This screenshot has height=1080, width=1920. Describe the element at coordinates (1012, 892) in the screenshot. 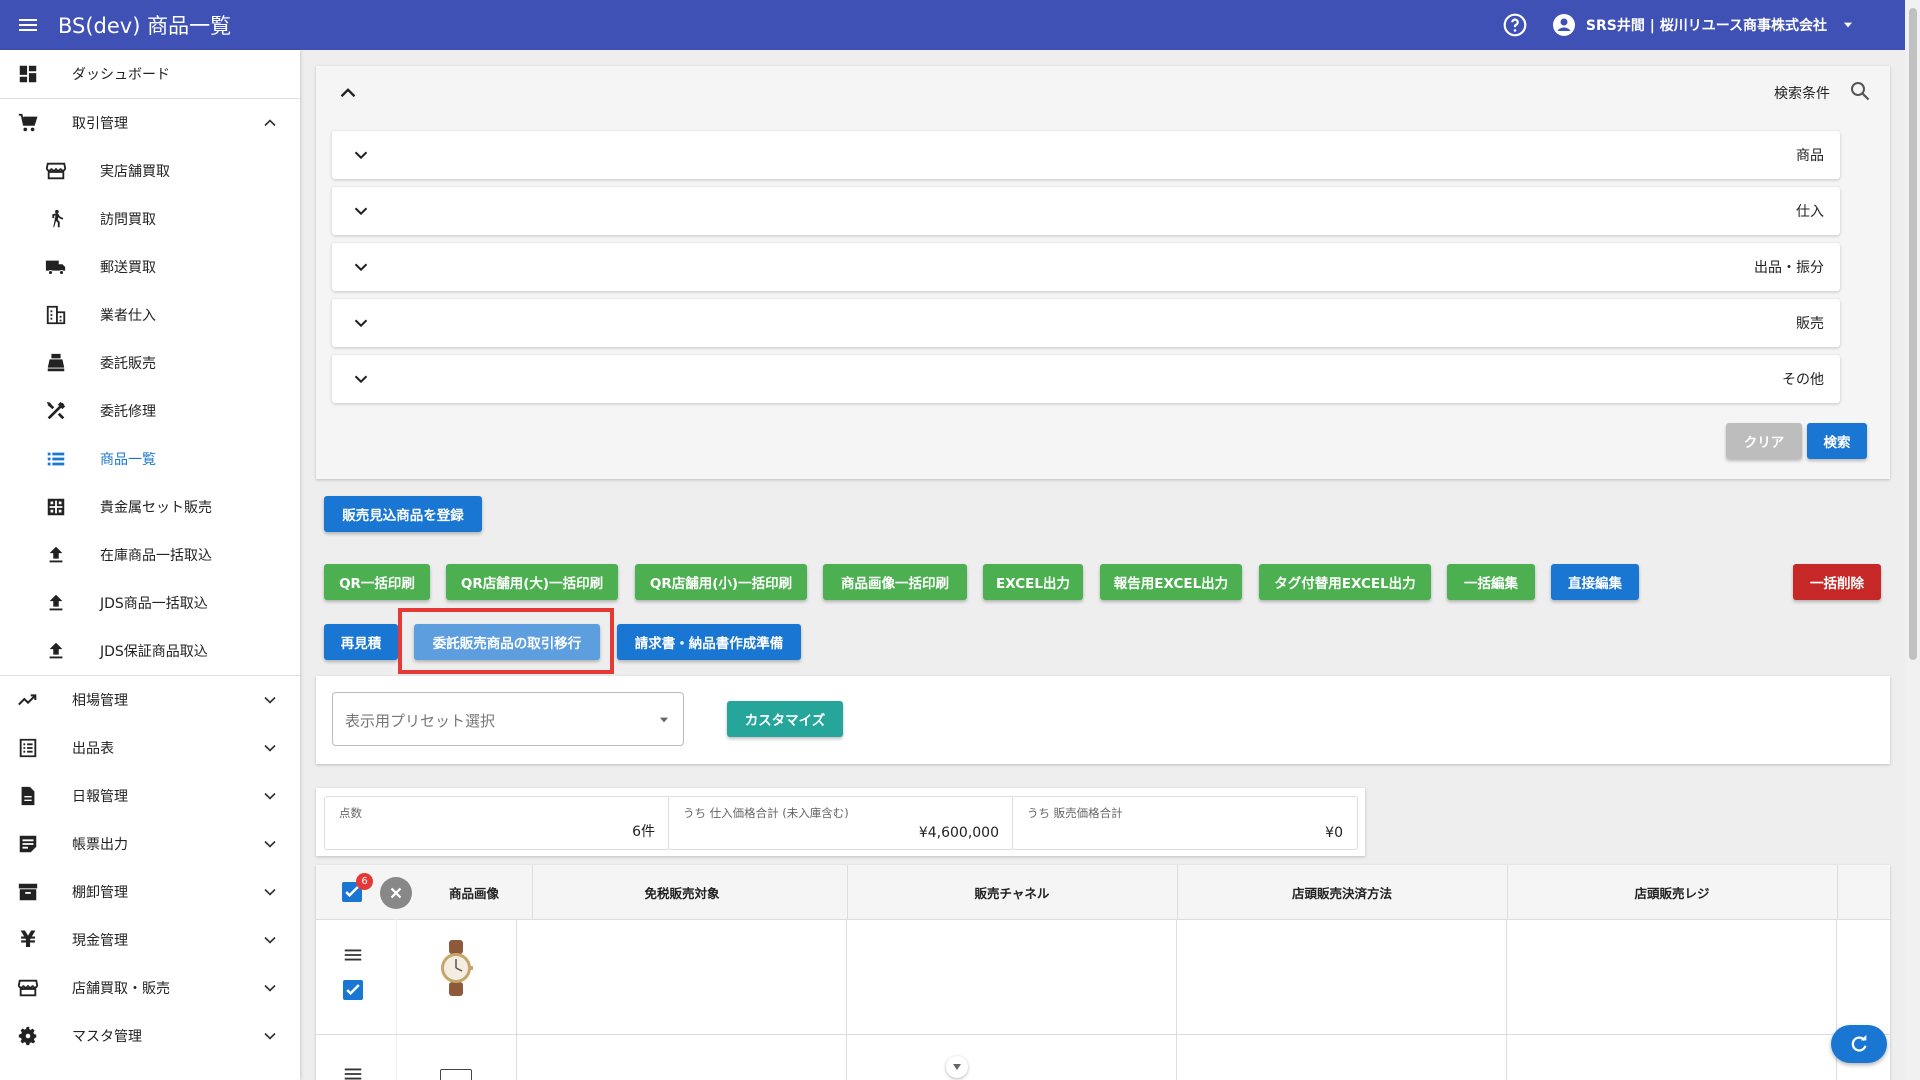

I see `column-header-channel: 販売チャネル` at that location.